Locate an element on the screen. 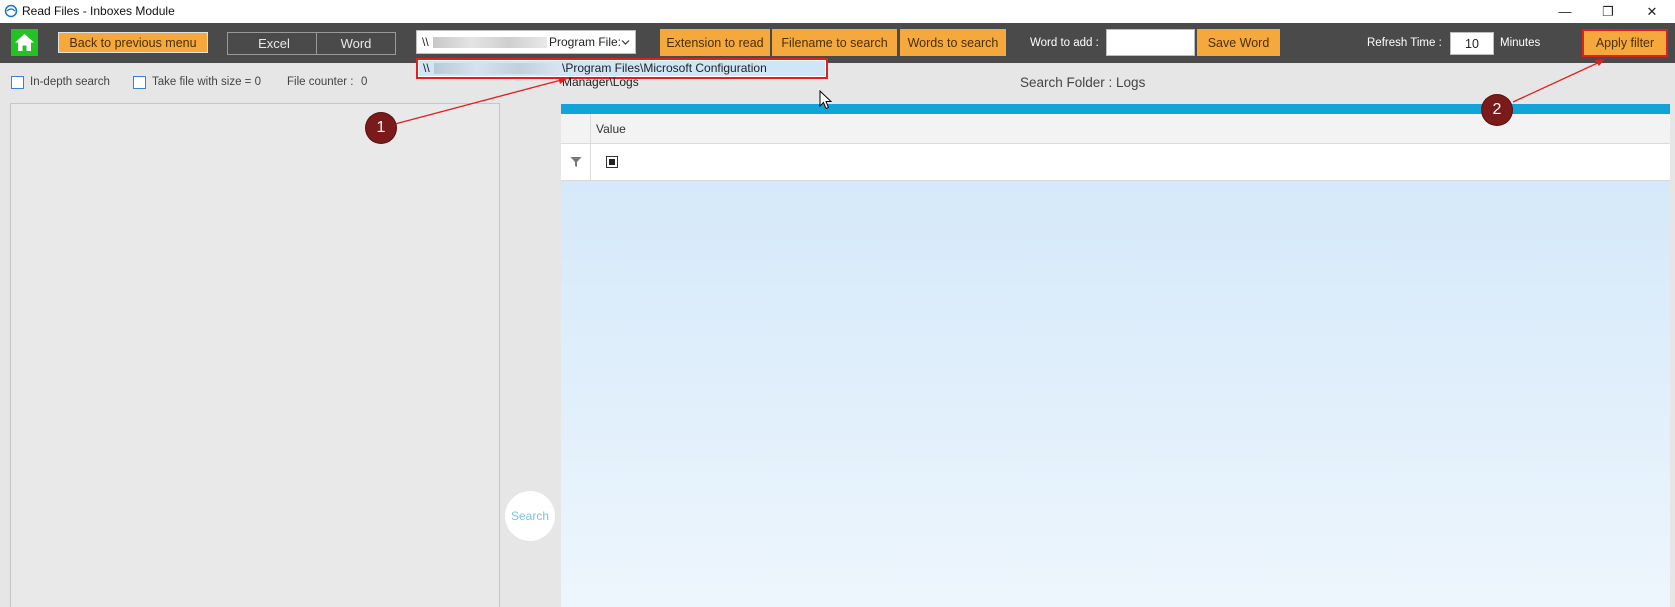 The image size is (1675, 607). annotation-arrows is located at coordinates (999, 92).